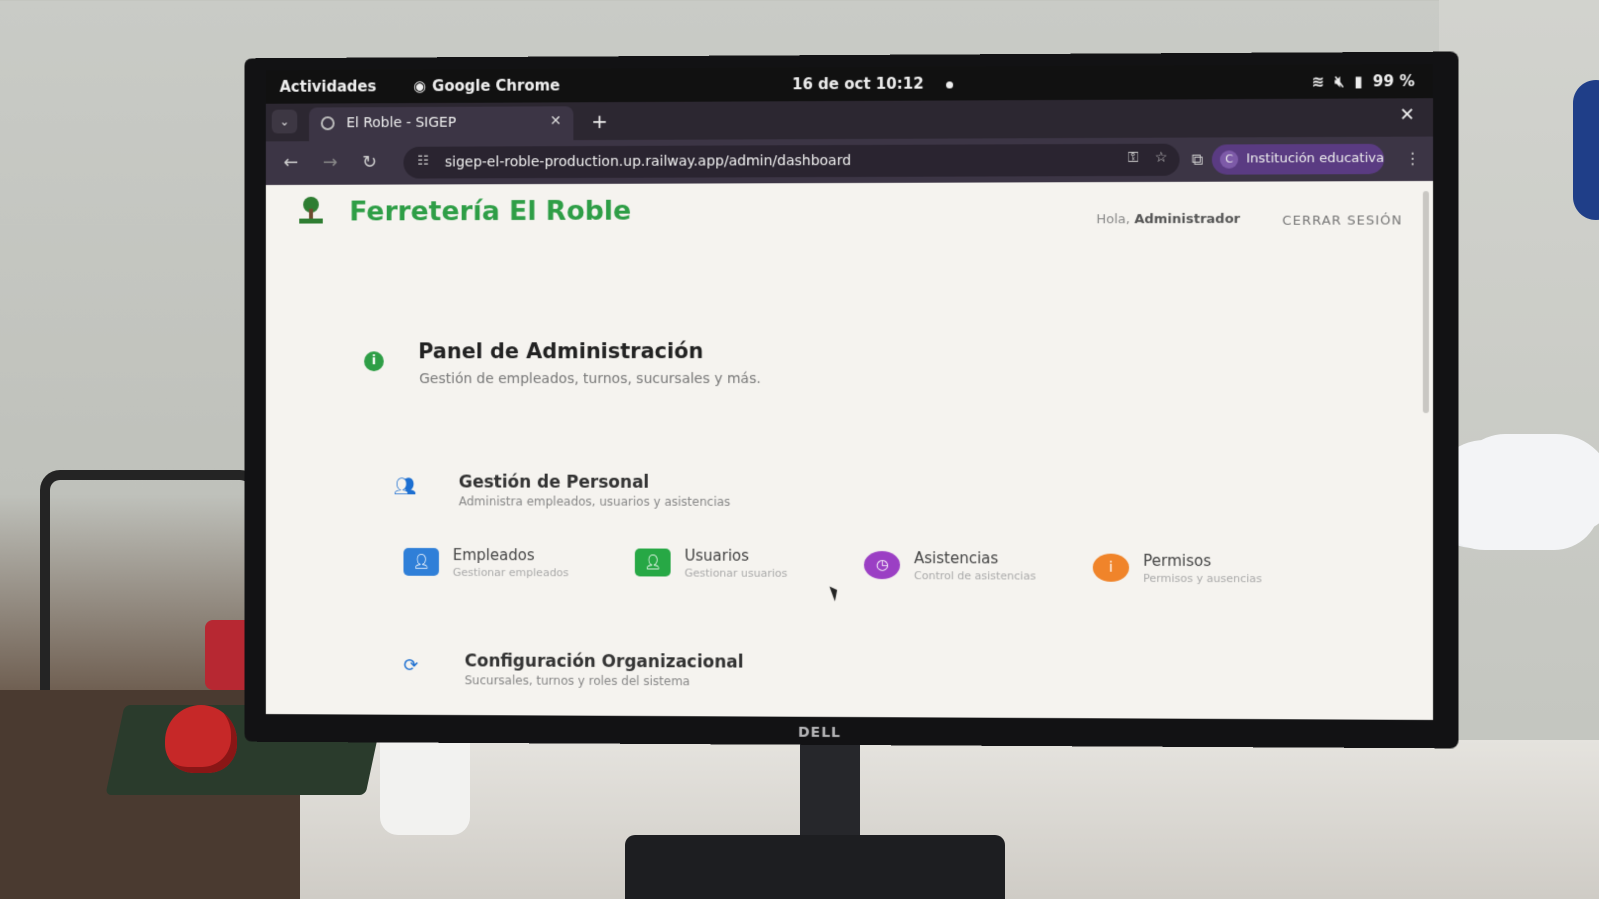  Describe the element at coordinates (411, 666) in the screenshot. I see `sync-icon: ⟳` at that location.